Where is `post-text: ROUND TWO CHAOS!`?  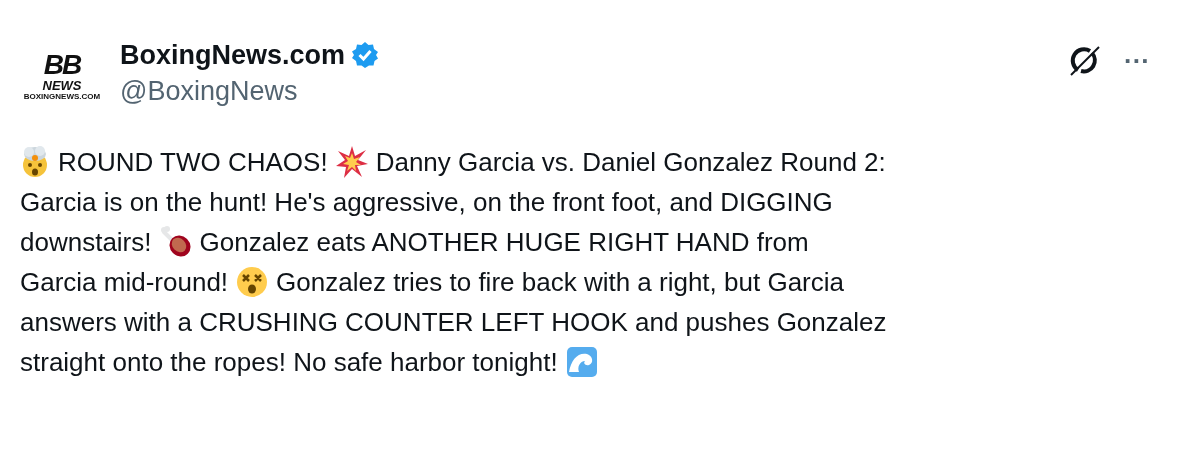 post-text: ROUND TWO CHAOS! is located at coordinates (193, 162).